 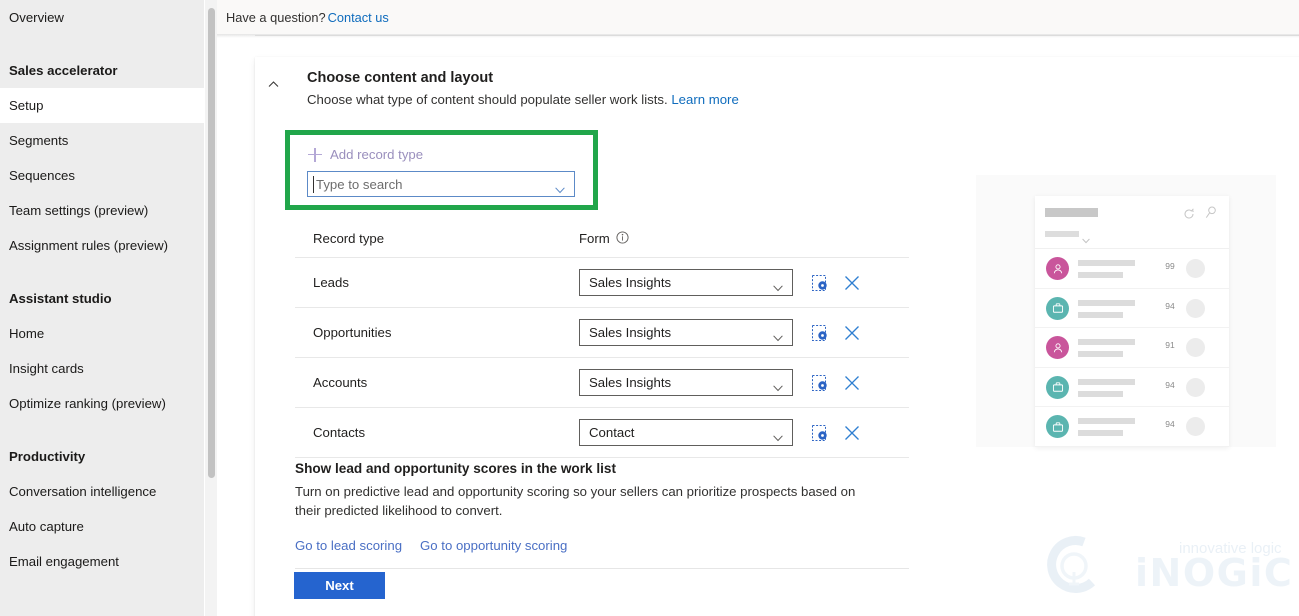 I want to click on record-type-label: Leads, so click(x=331, y=282).